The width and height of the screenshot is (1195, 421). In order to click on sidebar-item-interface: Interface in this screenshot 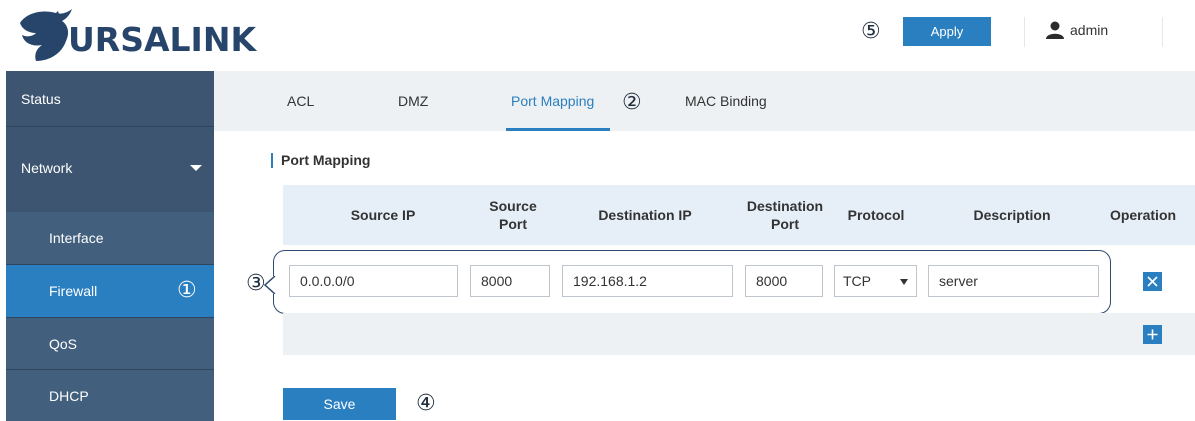, I will do `click(110, 238)`.